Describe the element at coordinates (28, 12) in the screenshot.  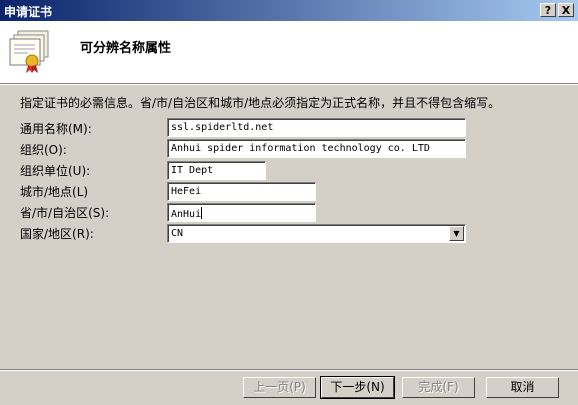
I see `window-title: 申请证书` at that location.